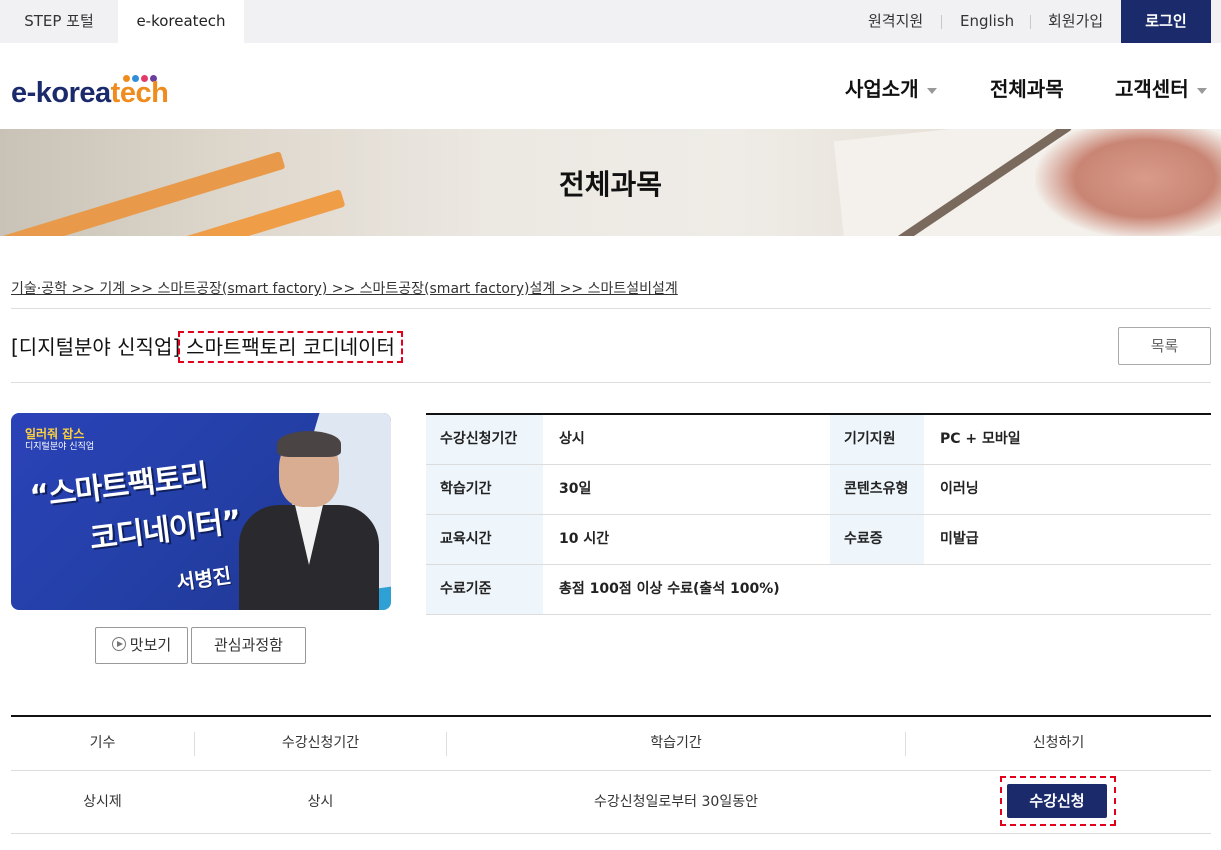  What do you see at coordinates (150, 645) in the screenshot?
I see `preview-label: 맛보기` at bounding box center [150, 645].